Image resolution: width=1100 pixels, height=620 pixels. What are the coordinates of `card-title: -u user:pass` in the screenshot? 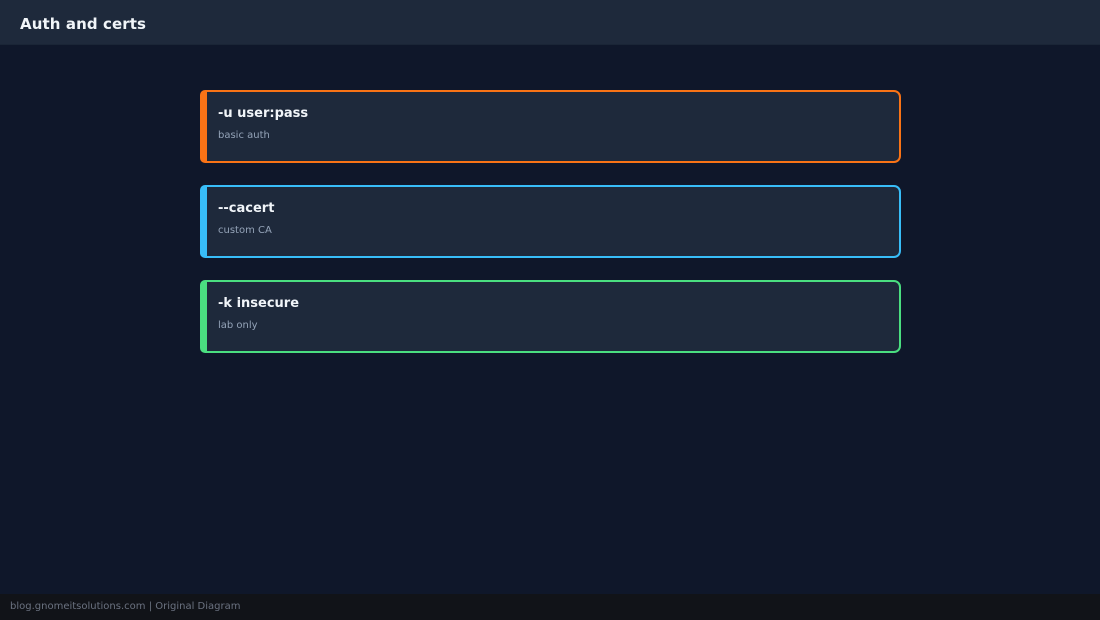 It's located at (263, 113).